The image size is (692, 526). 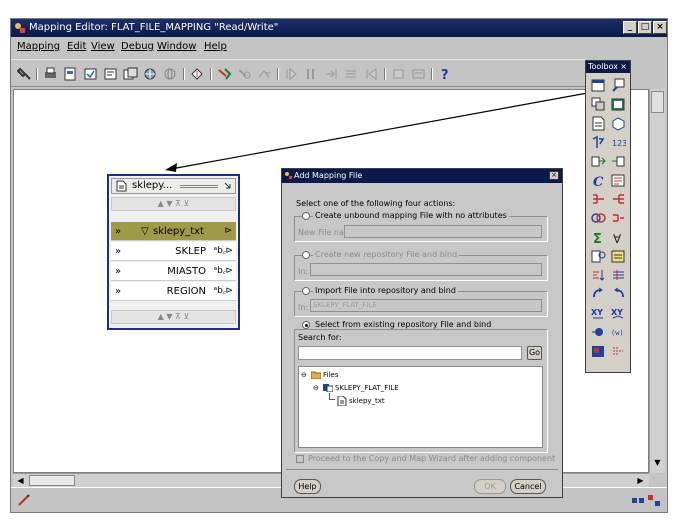 I want to click on operator-nav-top: ▲ ▼ ⊼ ⊻, so click(x=173, y=204).